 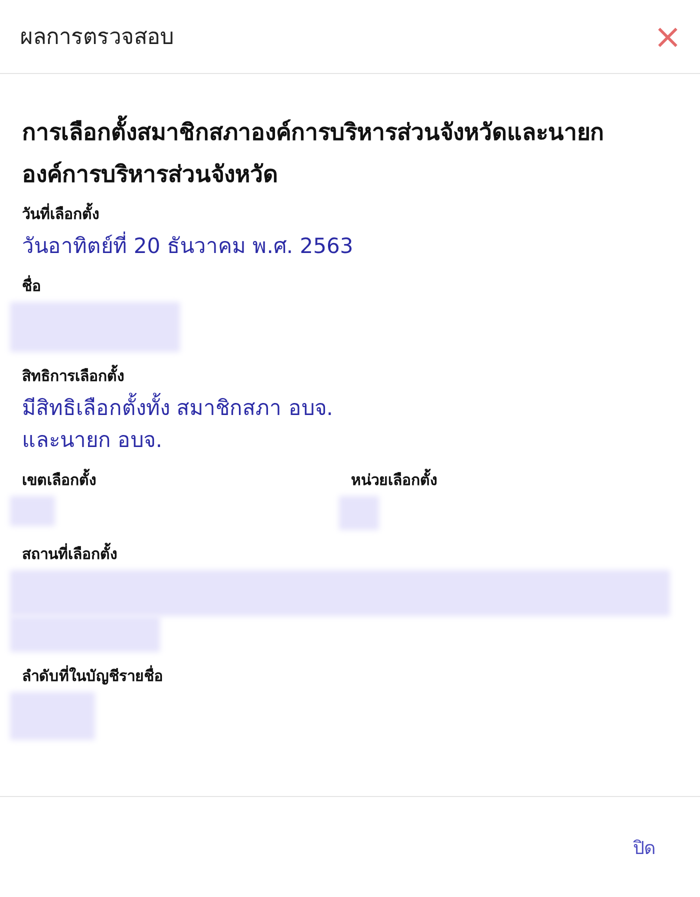 I want to click on field-label: หน่วยเลือกตั้ง, so click(x=515, y=480).